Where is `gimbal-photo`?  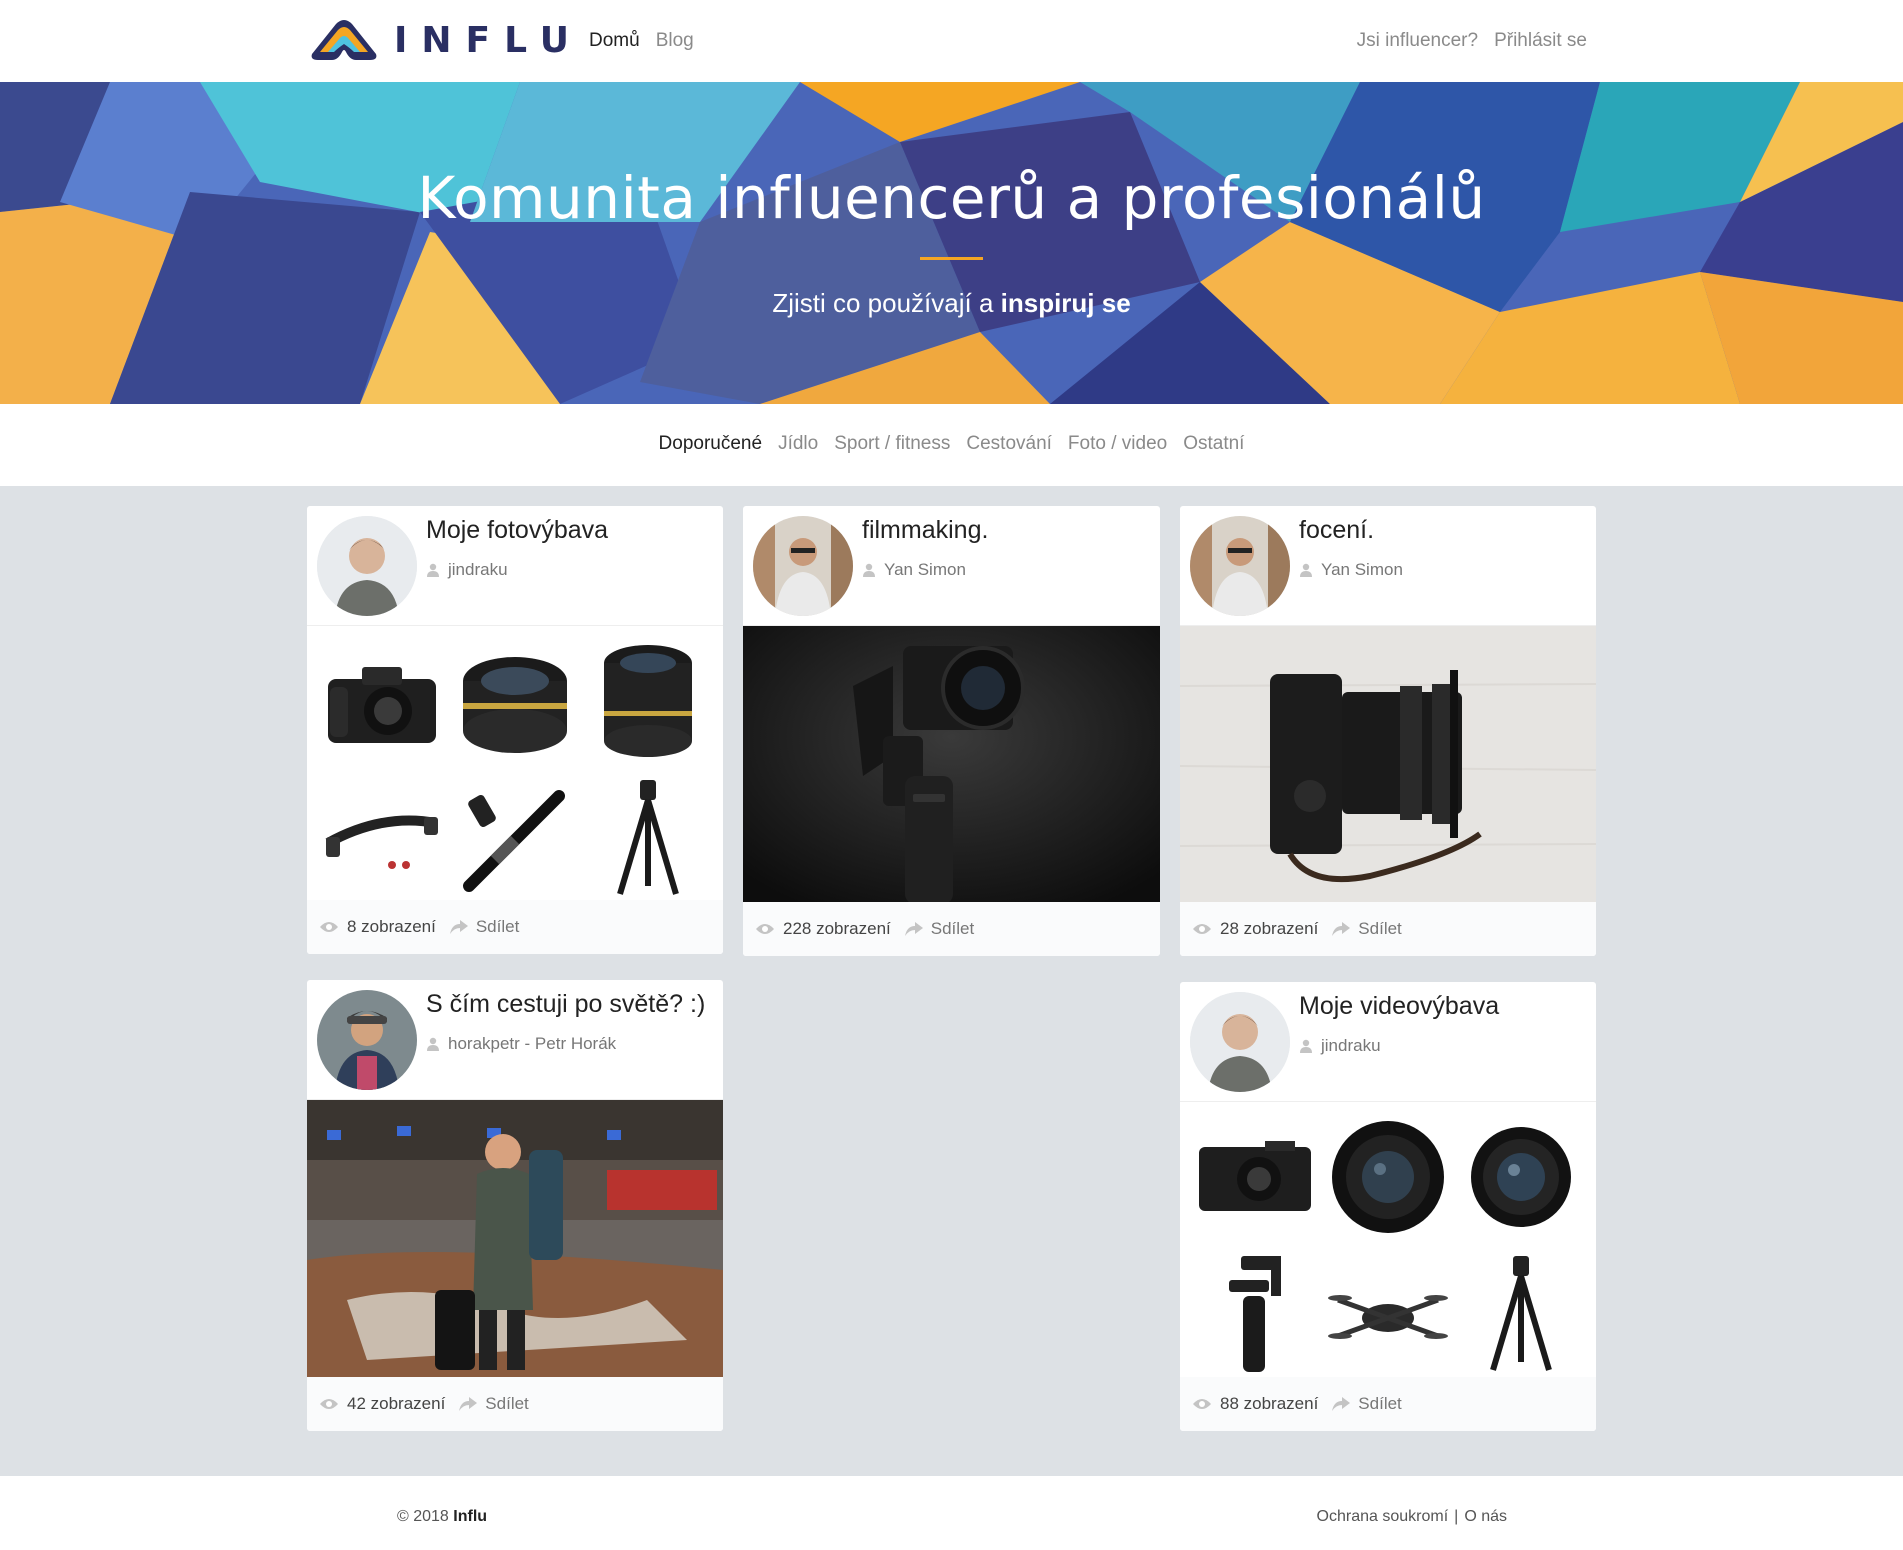
gimbal-photo is located at coordinates (951, 765).